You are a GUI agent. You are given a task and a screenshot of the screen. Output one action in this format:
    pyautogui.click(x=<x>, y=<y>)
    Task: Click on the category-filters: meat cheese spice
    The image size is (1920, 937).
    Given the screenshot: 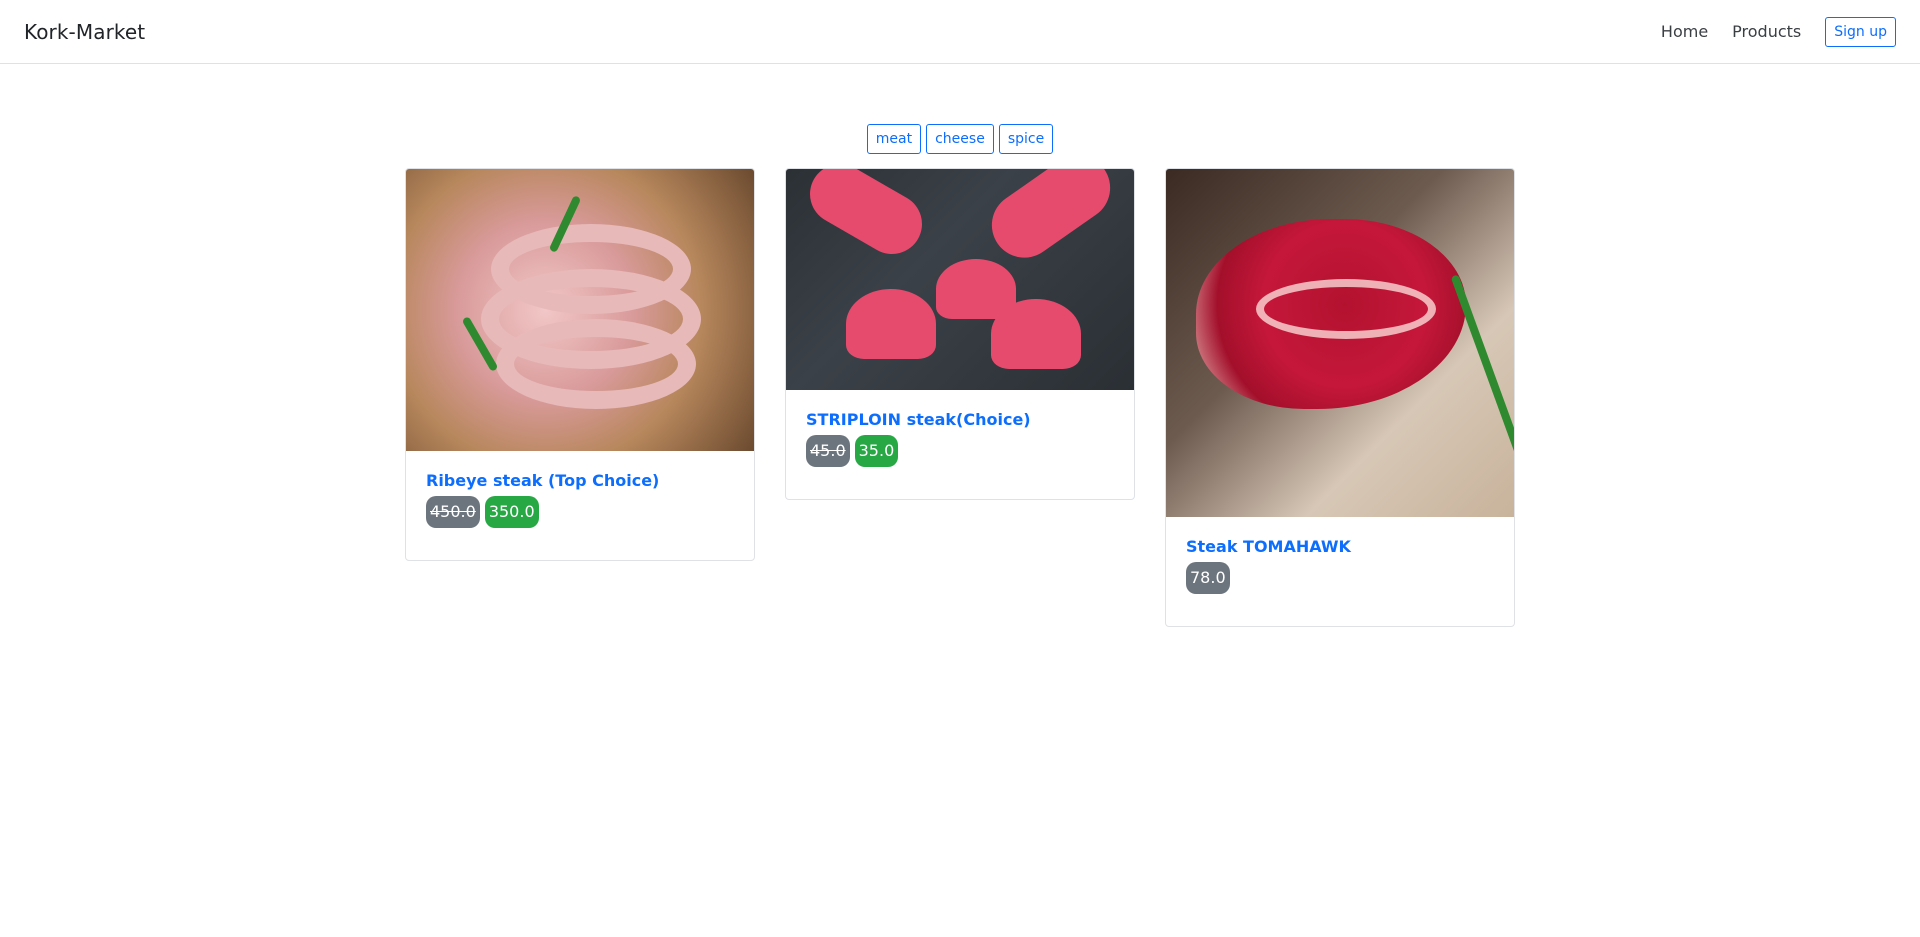 What is the action you would take?
    pyautogui.click(x=960, y=139)
    